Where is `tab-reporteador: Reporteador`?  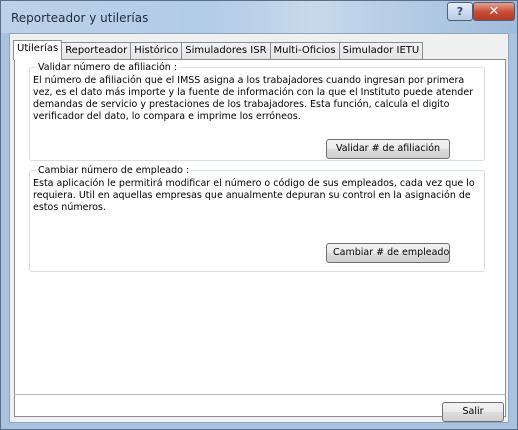
tab-reporteador: Reporteador is located at coordinates (96, 50).